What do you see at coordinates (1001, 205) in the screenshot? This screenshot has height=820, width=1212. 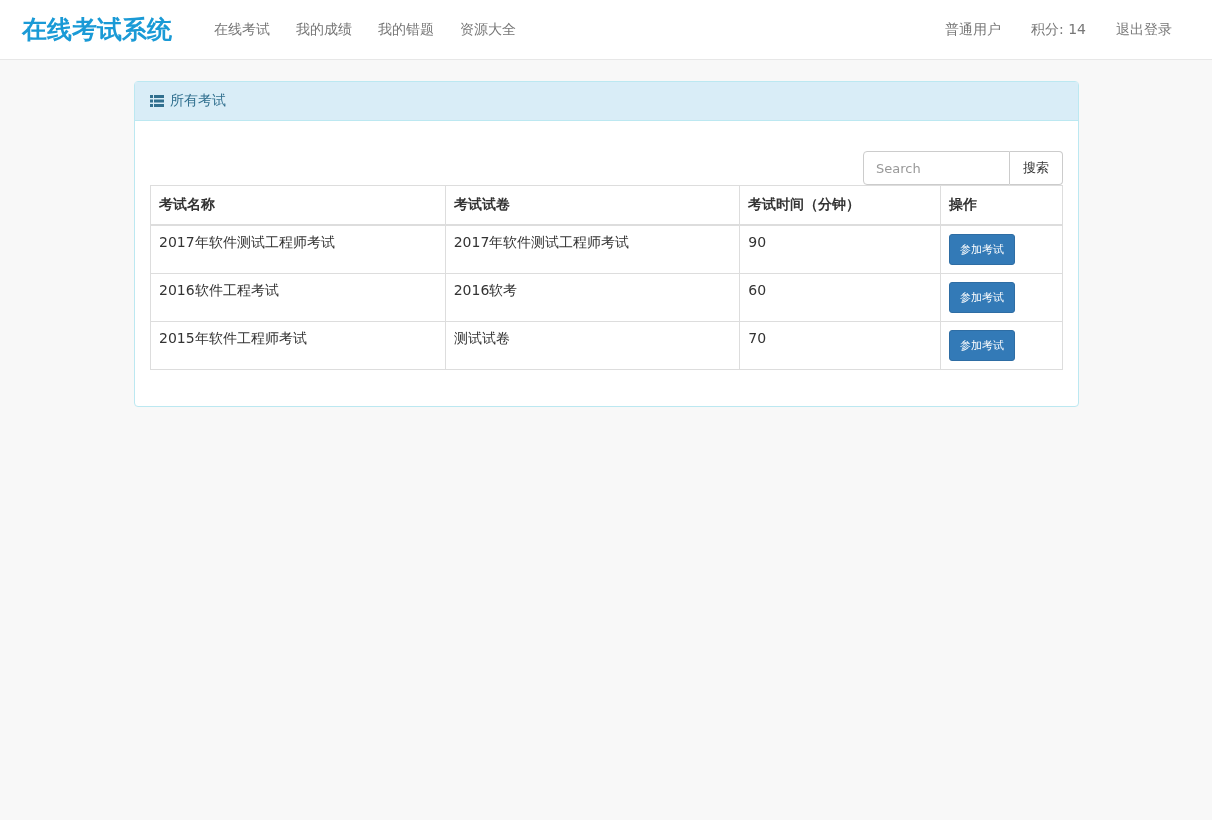 I see `column-header: 操作` at bounding box center [1001, 205].